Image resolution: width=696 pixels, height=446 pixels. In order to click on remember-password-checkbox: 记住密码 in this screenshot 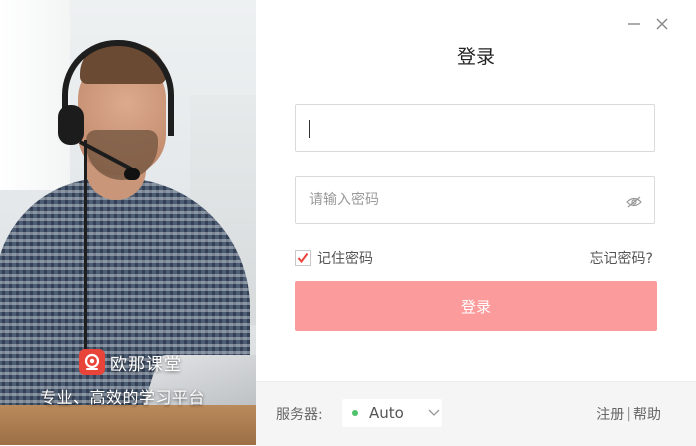, I will do `click(334, 258)`.